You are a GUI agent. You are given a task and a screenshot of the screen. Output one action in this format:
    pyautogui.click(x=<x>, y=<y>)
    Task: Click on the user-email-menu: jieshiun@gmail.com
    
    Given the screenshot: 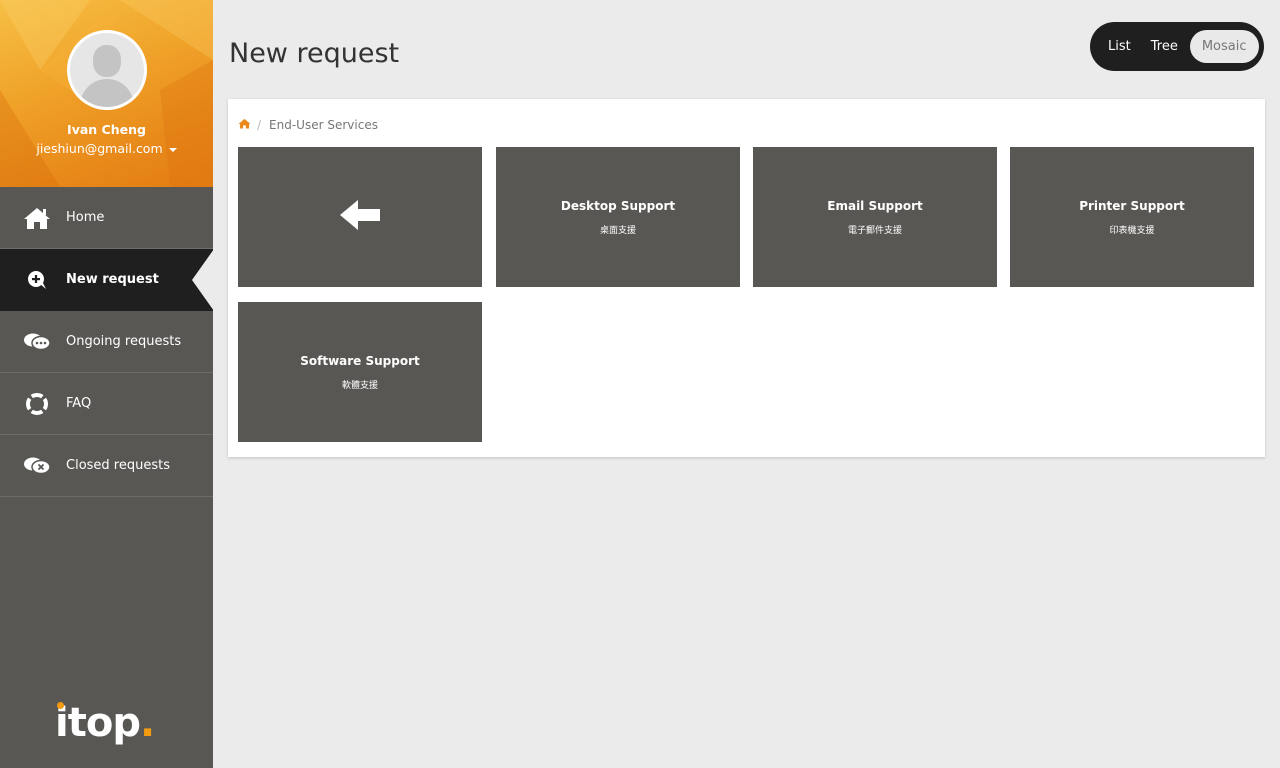 What is the action you would take?
    pyautogui.click(x=106, y=148)
    